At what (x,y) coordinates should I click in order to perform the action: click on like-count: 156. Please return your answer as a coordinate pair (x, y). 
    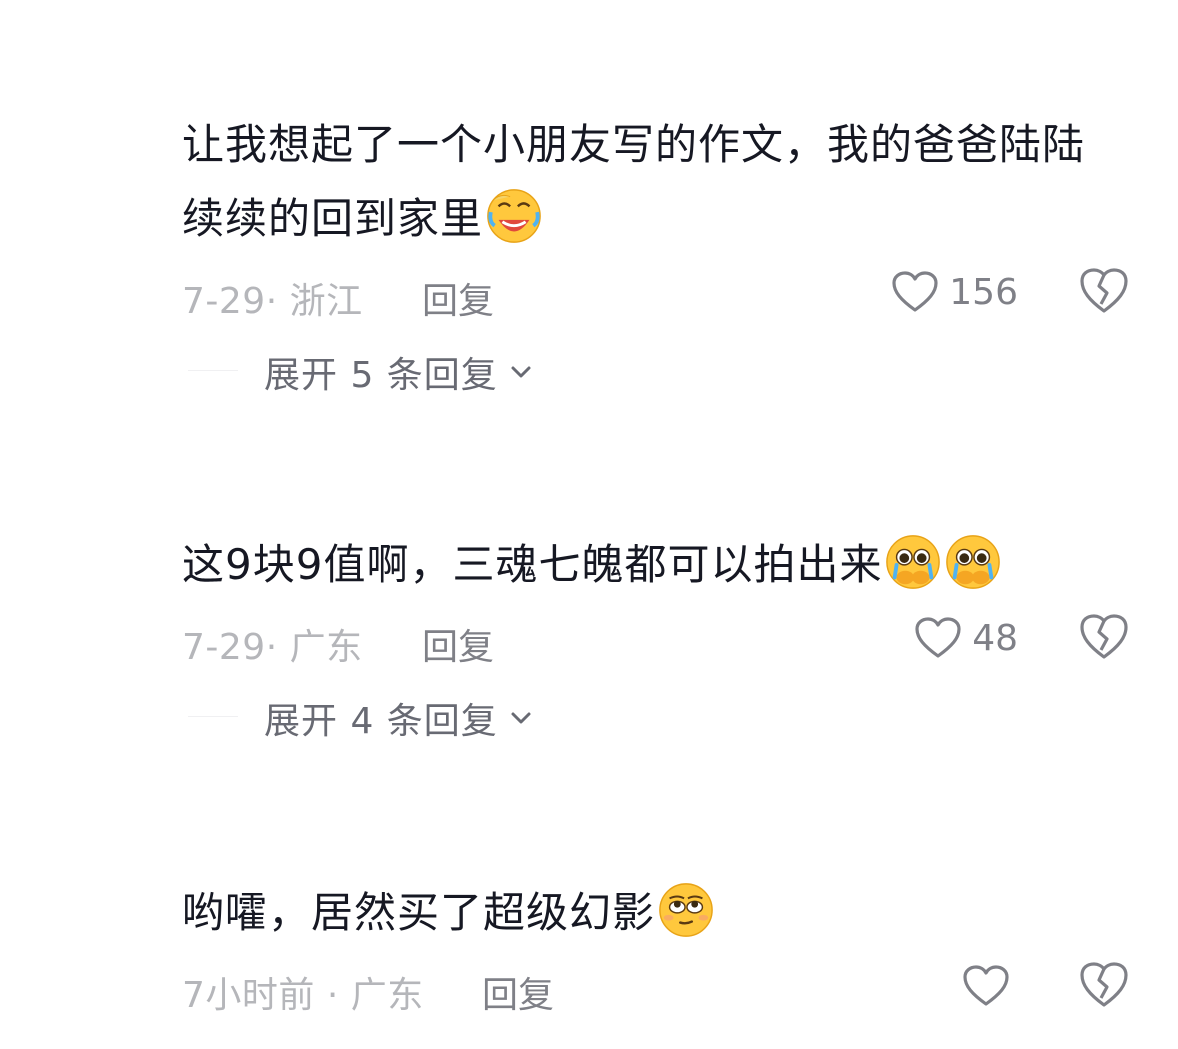
    Looking at the image, I should click on (983, 292).